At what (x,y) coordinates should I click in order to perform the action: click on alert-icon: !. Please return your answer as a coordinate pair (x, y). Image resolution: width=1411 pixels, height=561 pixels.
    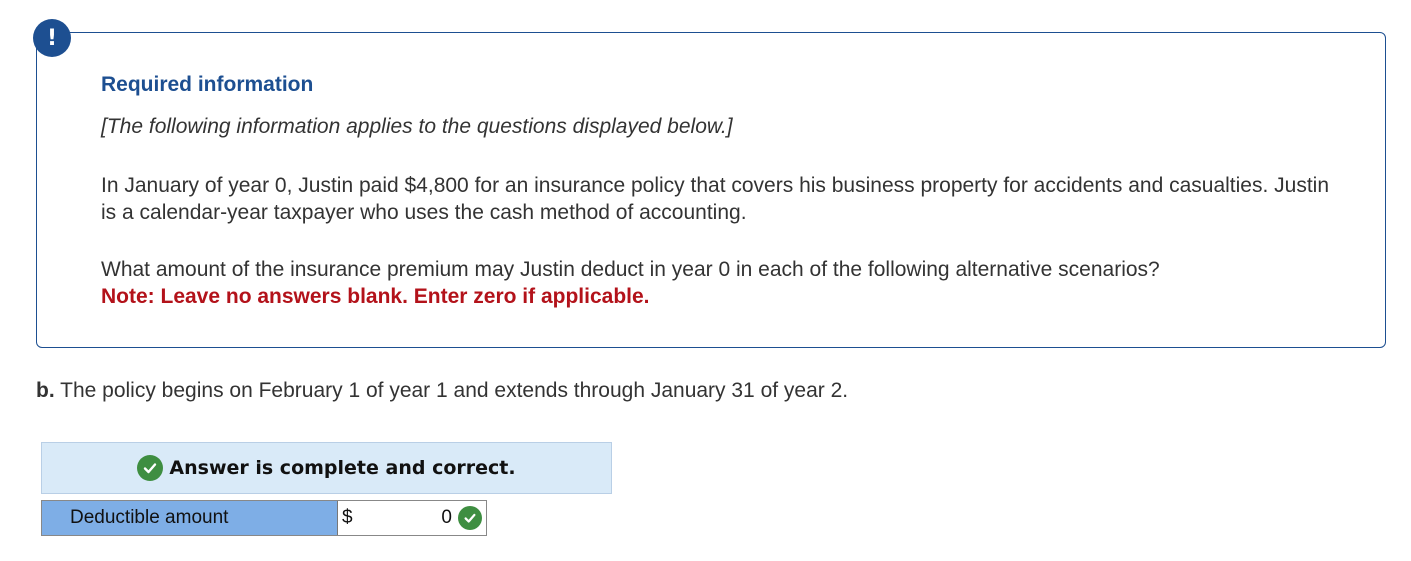
    Looking at the image, I should click on (52, 38).